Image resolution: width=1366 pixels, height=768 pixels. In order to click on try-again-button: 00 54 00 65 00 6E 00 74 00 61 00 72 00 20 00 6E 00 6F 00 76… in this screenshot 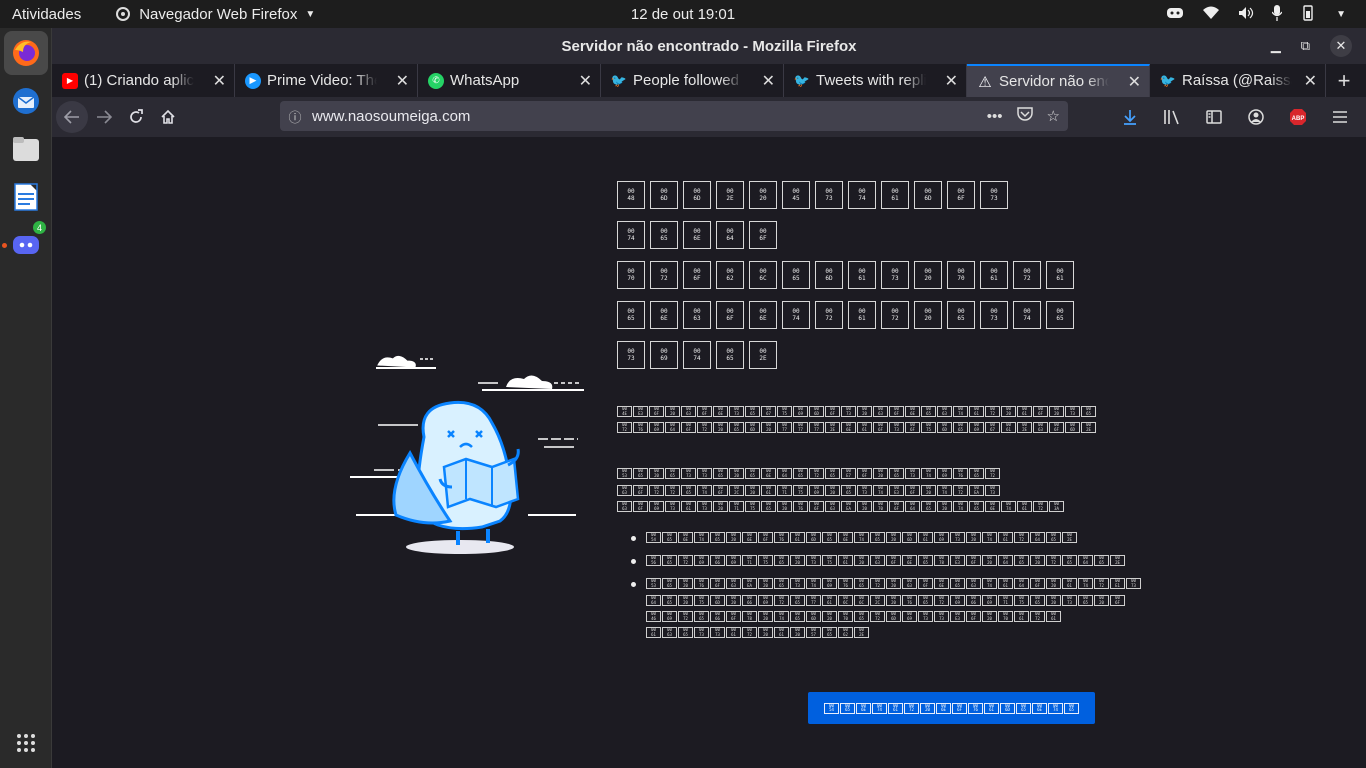, I will do `click(951, 708)`.